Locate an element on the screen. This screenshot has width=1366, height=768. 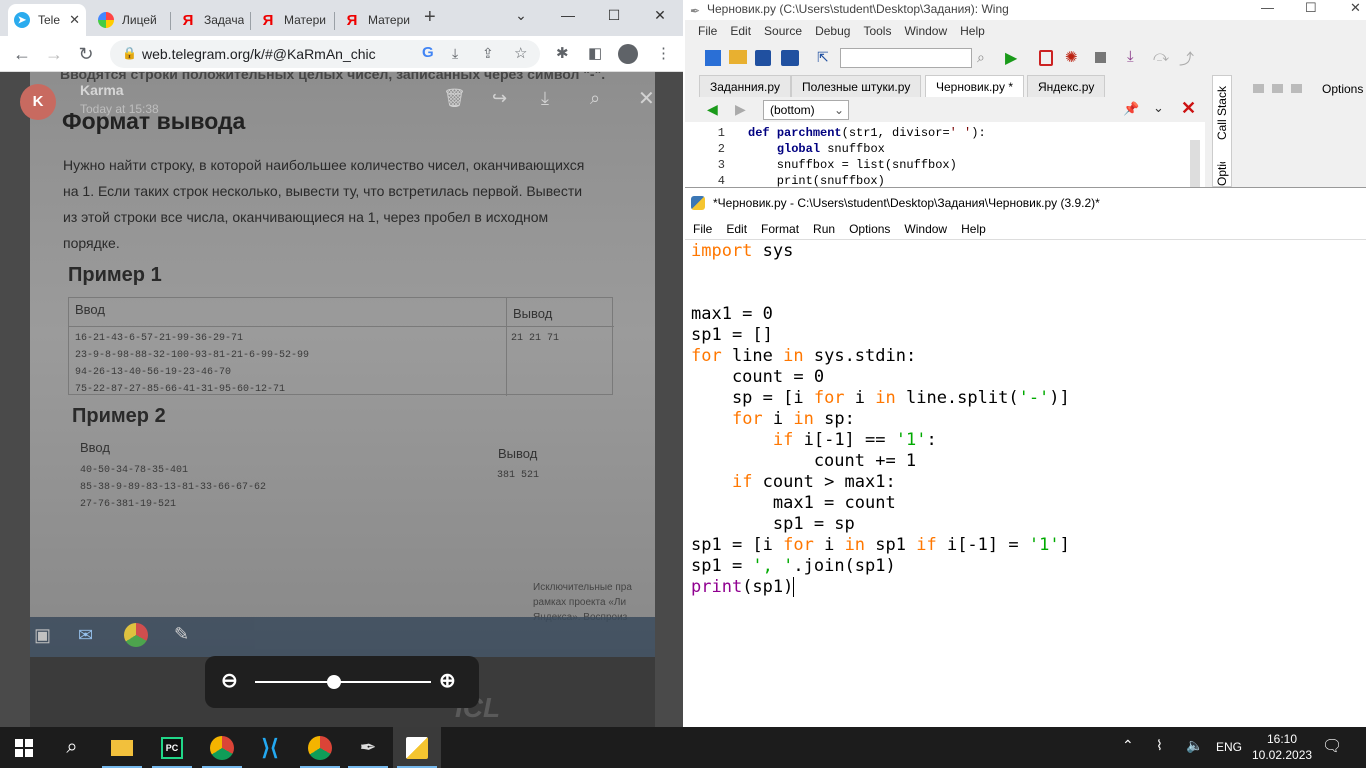
zoom-in-icon: ⊕ is located at coordinates (447, 680).